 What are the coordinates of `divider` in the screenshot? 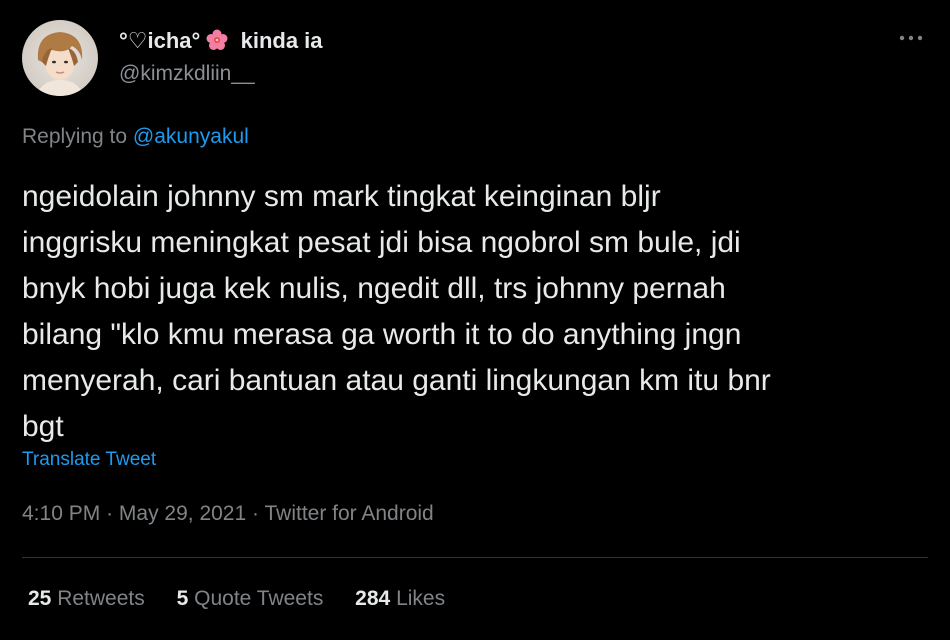 It's located at (475, 557).